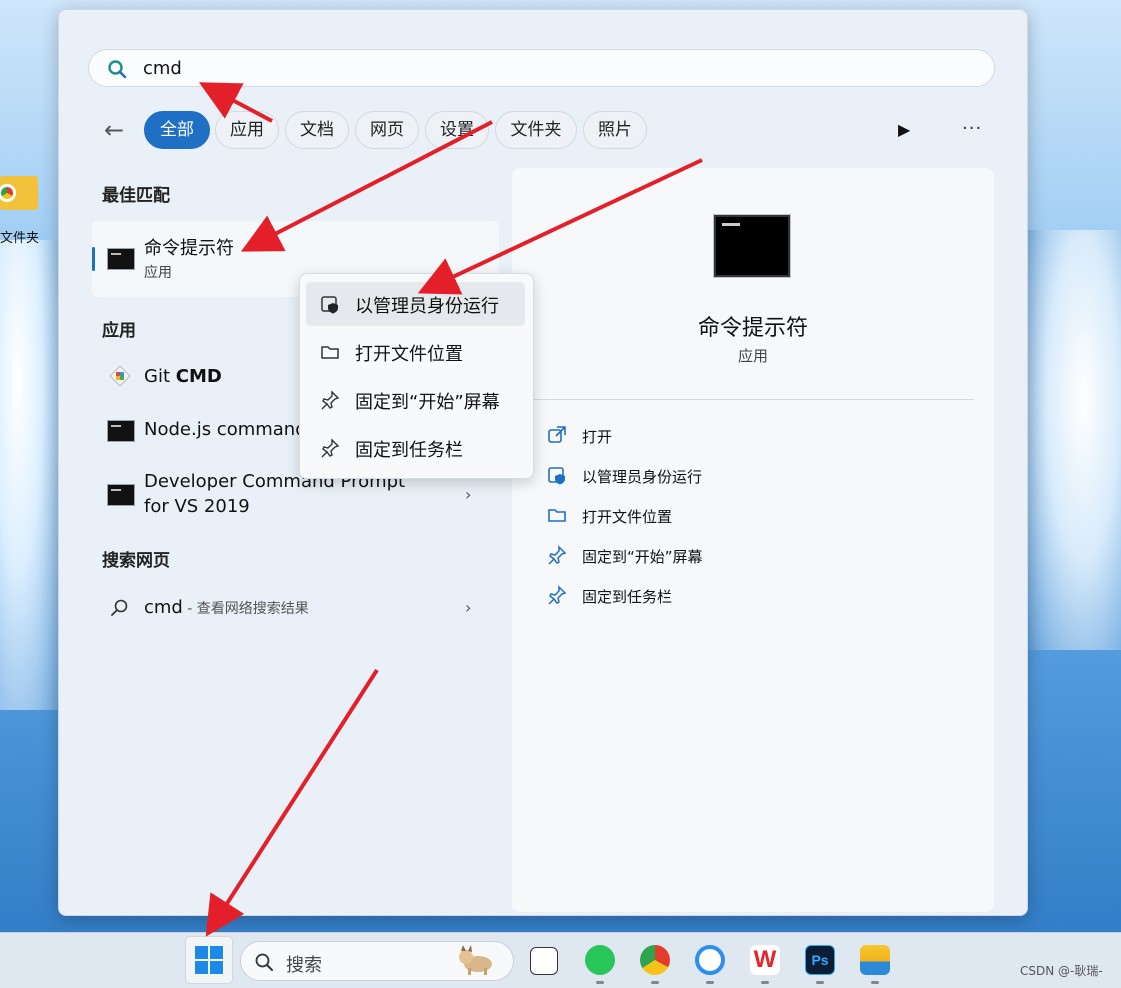 Image resolution: width=1121 pixels, height=988 pixels. I want to click on best-match-heading: 最佳匹配, so click(136, 196).